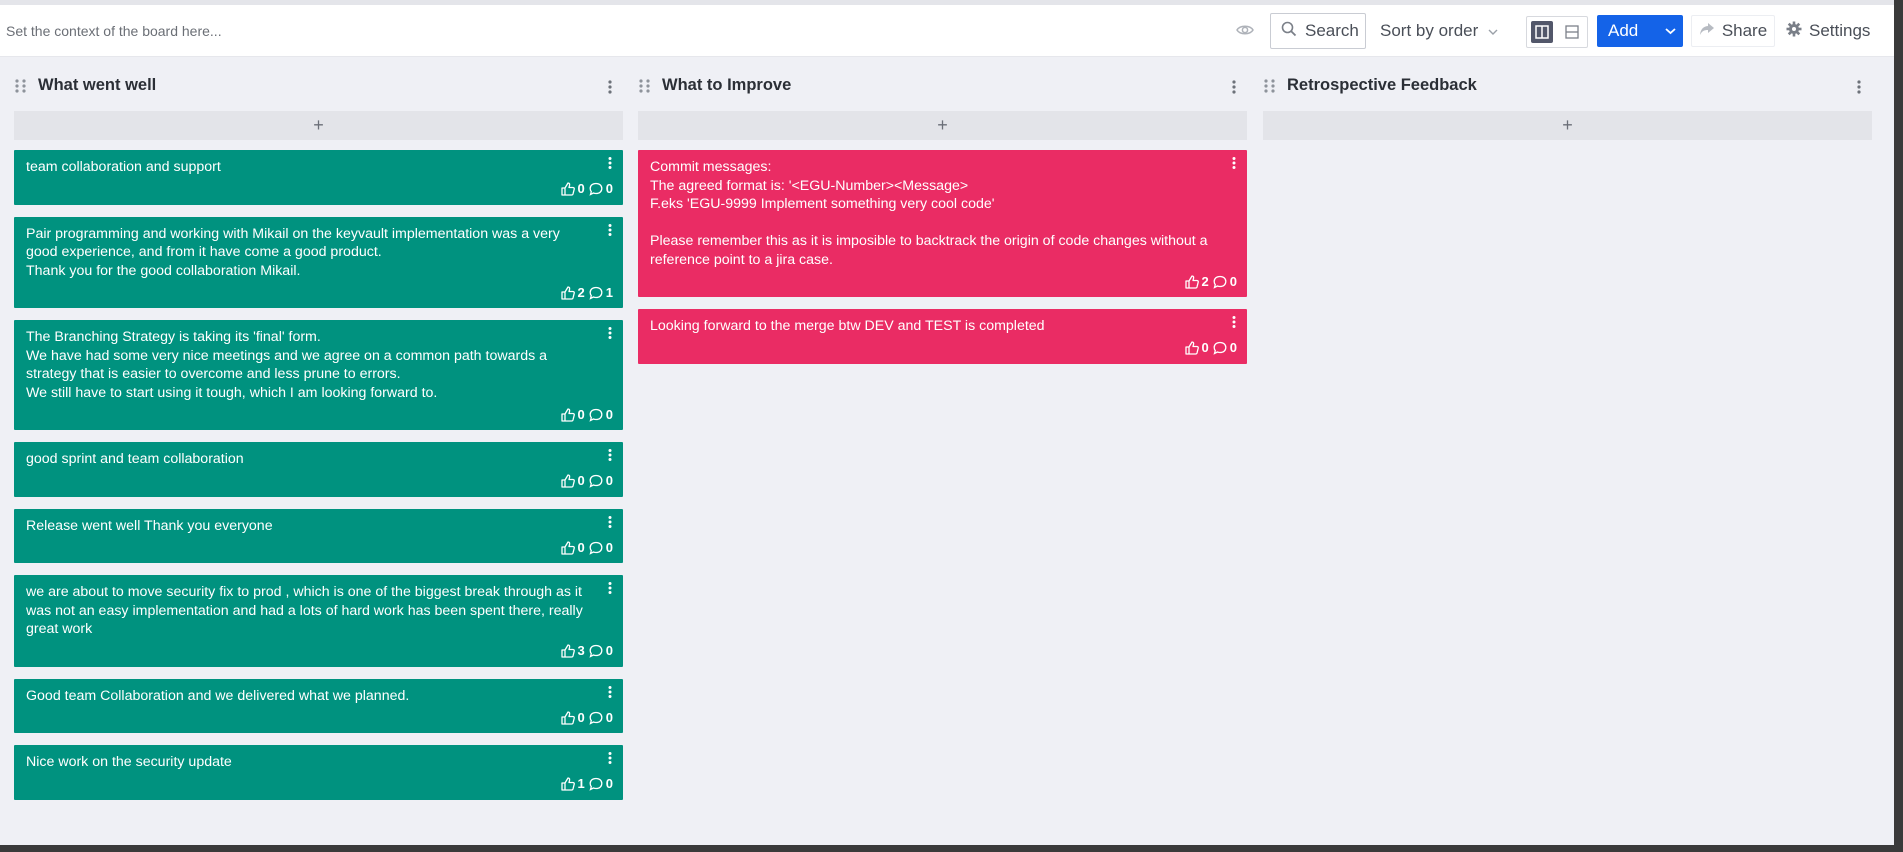  I want to click on share-button: Share, so click(1733, 31).